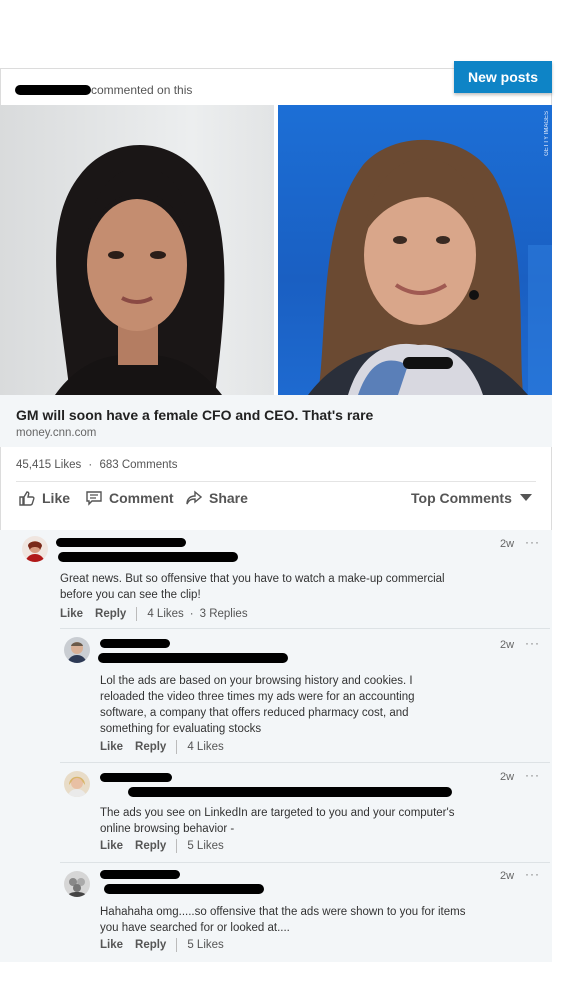 This screenshot has height=990, width=576. What do you see at coordinates (142, 90) in the screenshot?
I see `activity-text: commented on this` at bounding box center [142, 90].